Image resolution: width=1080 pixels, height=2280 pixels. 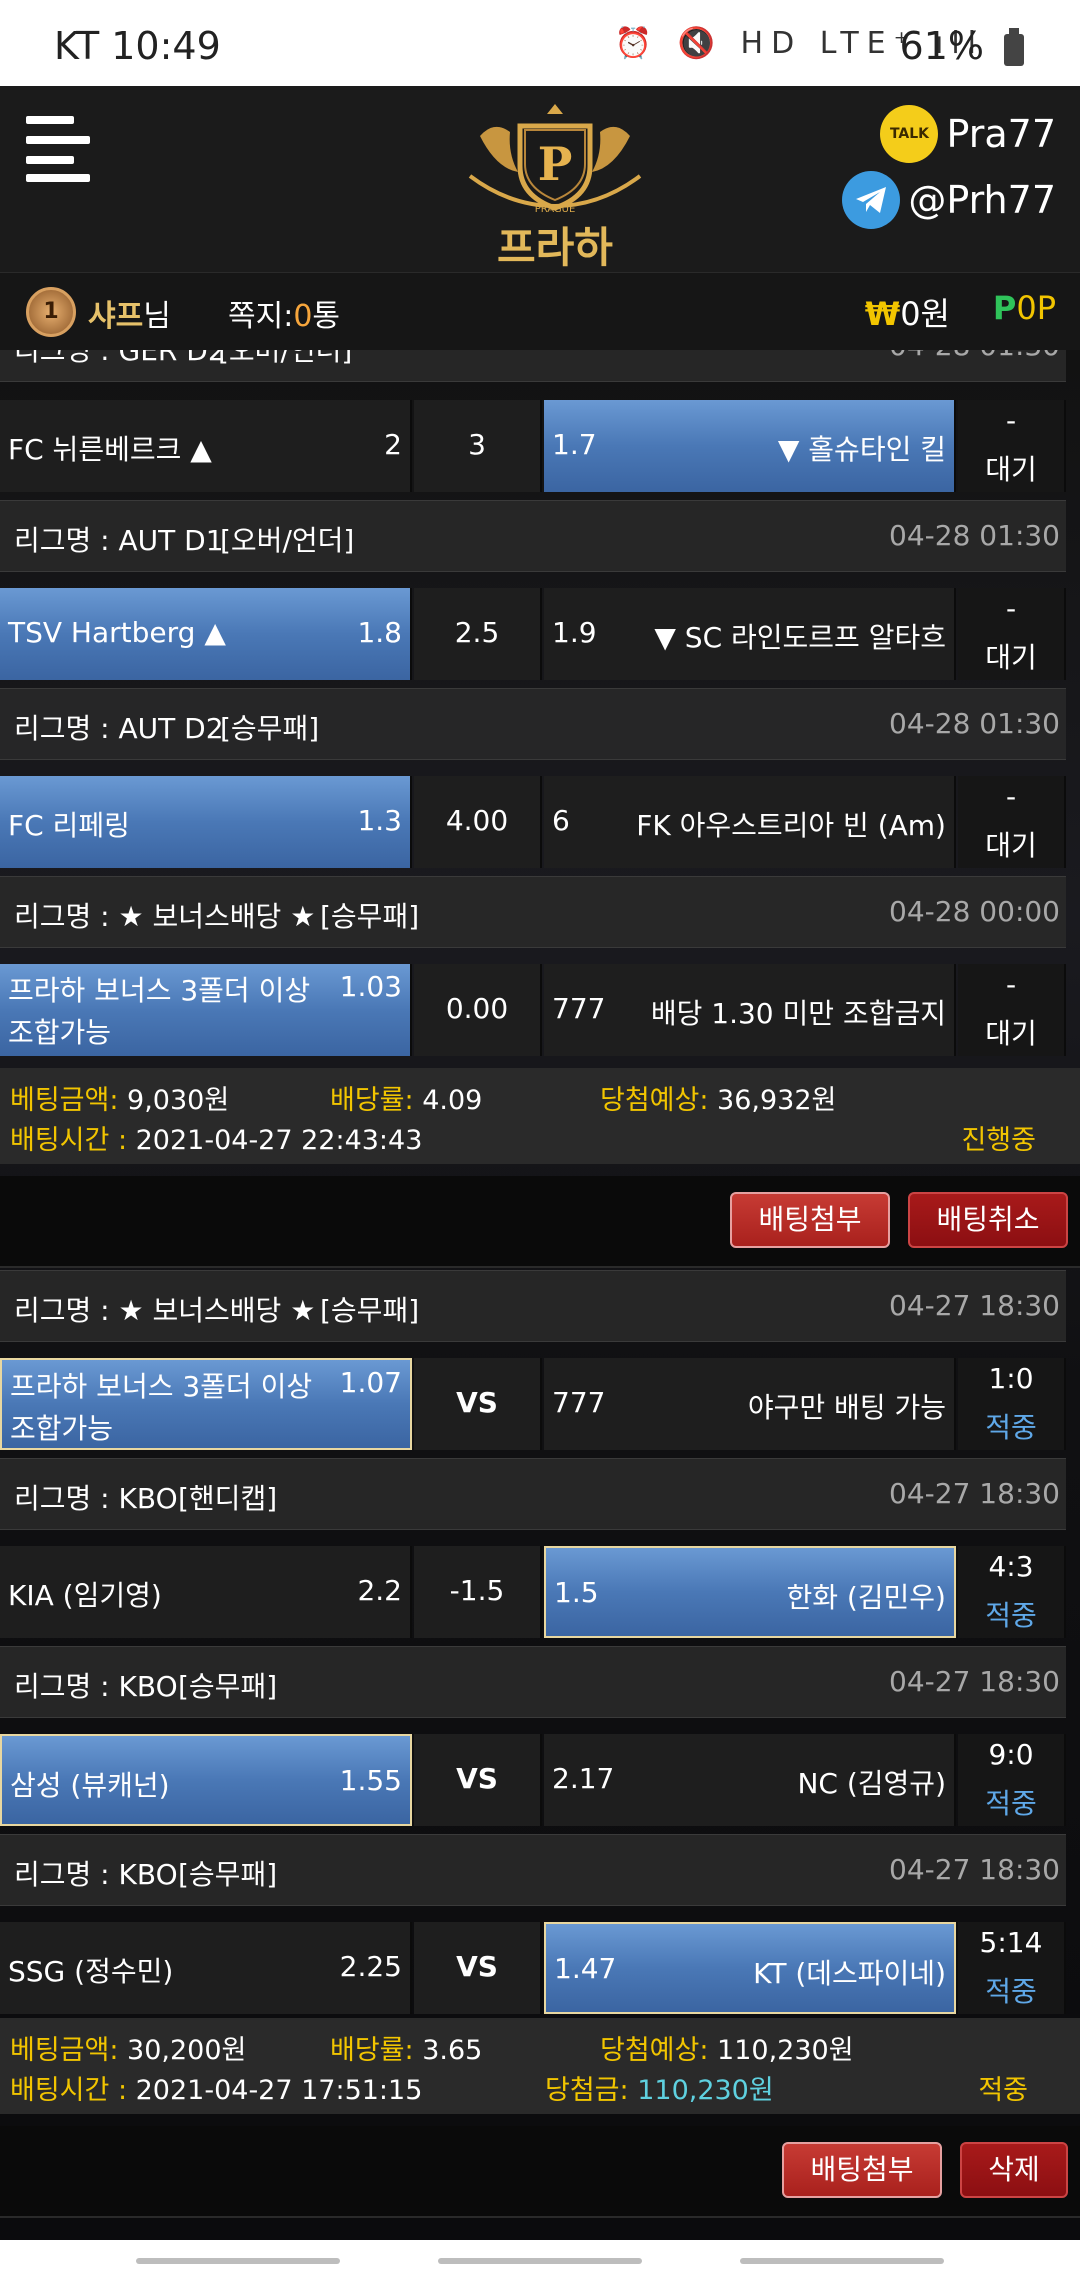 I want to click on match-row: FC 리페링 1.3 4.00 6 FK 아우스트리아 빈 (Am) - 대기, so click(x=533, y=822).